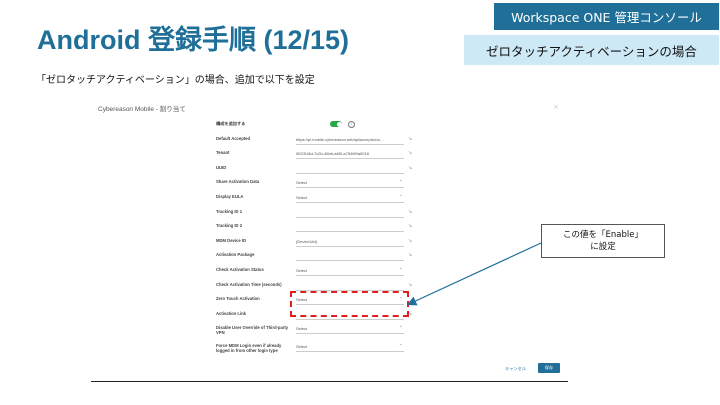 Image resolution: width=720 pixels, height=405 pixels. I want to click on console-badge: Workspace ONE 管理コンソール, so click(606, 16).